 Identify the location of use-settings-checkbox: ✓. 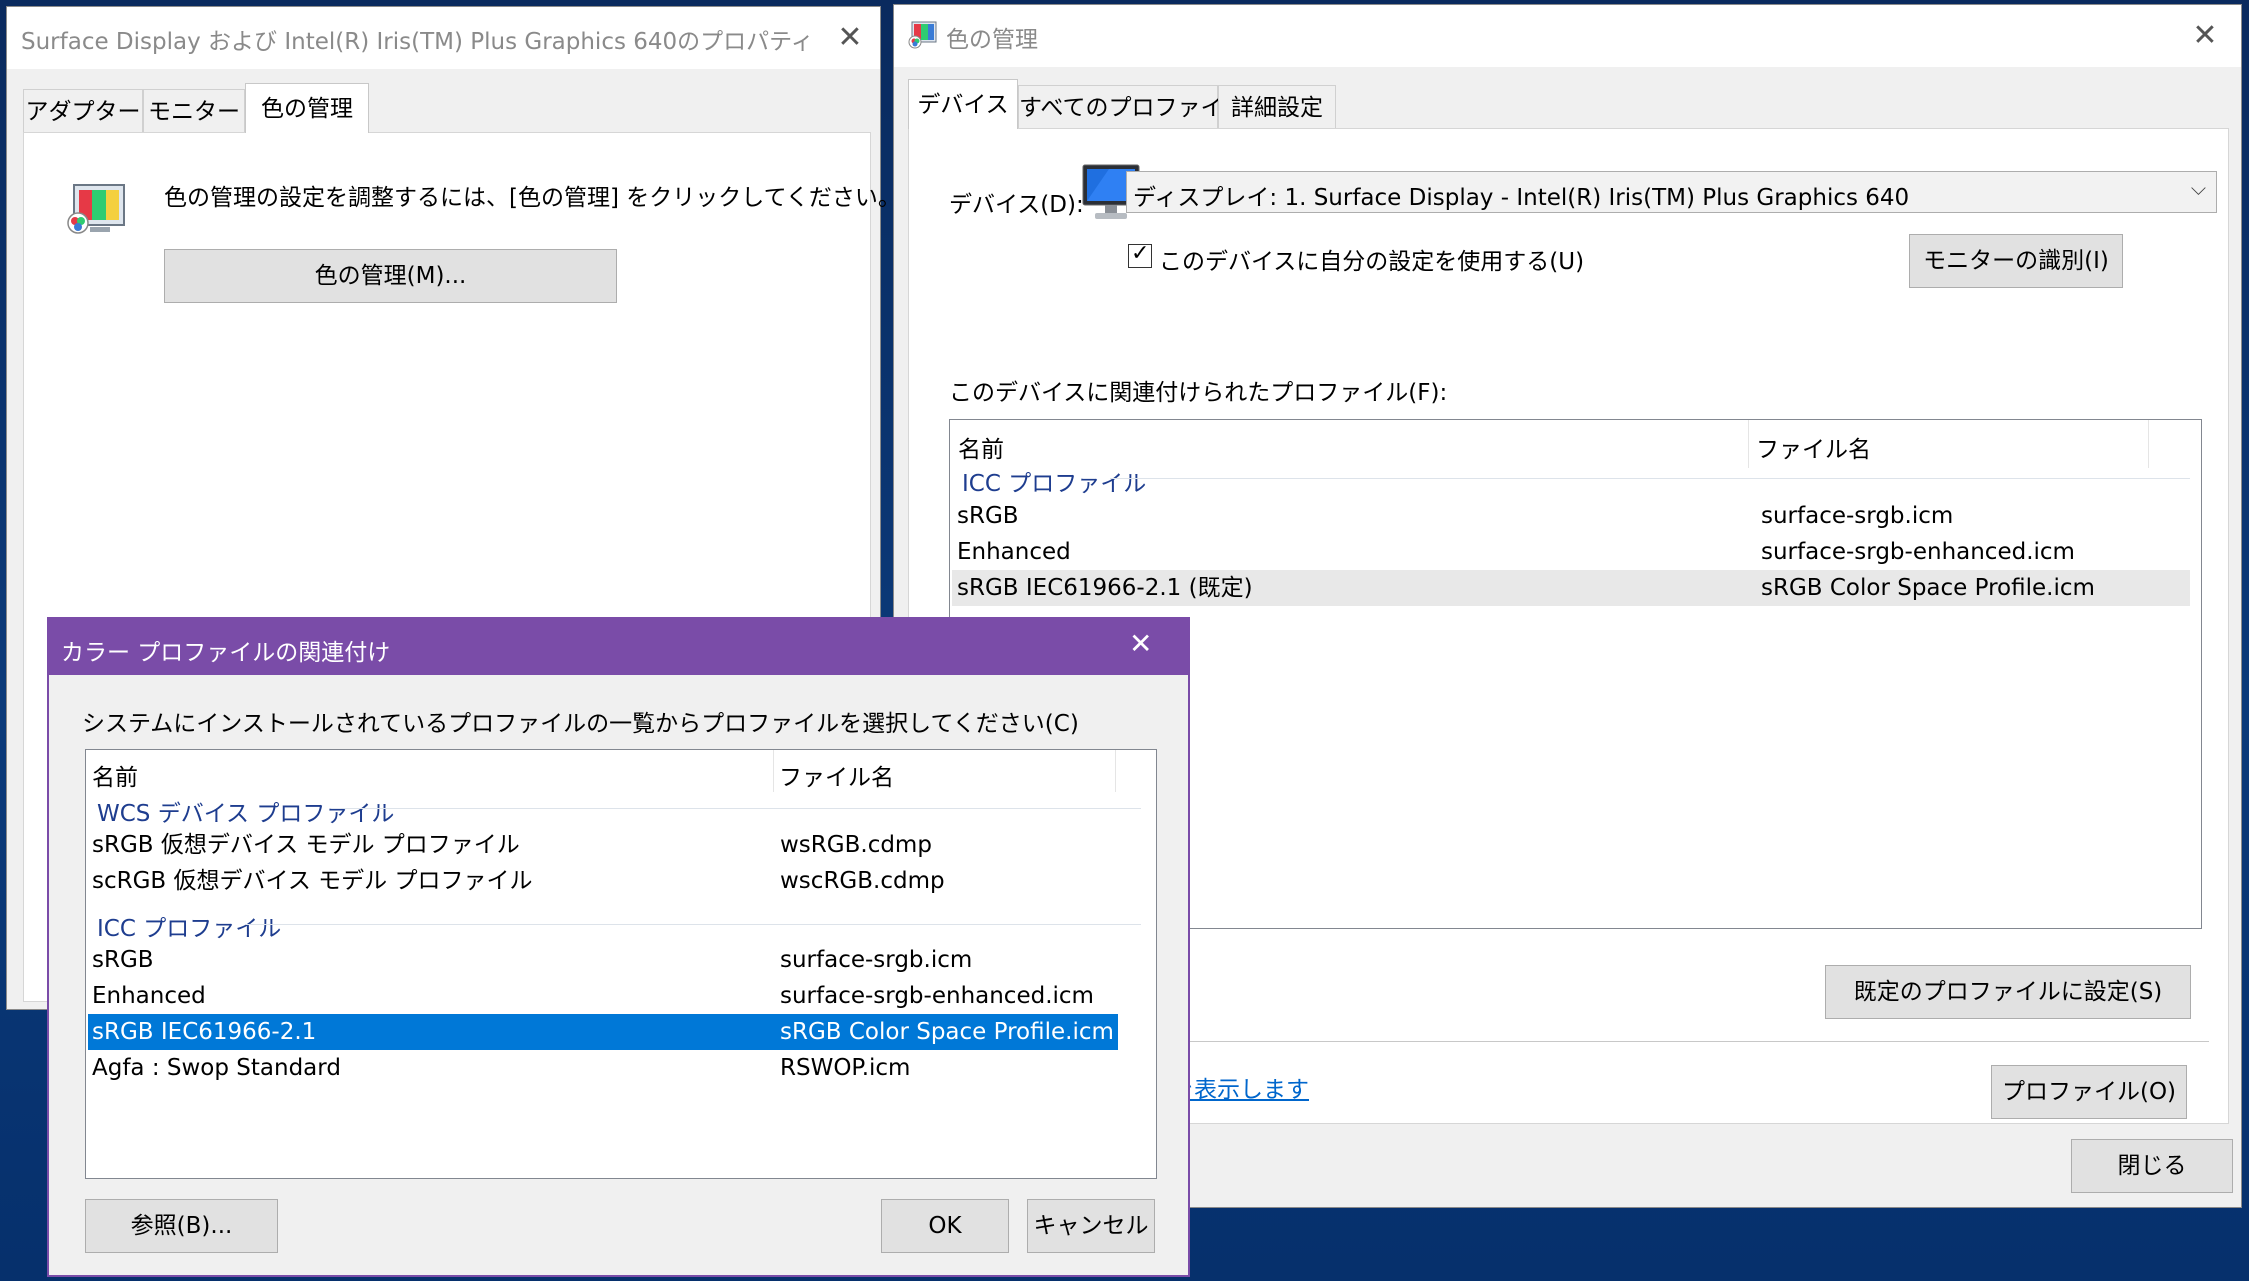
(1140, 254).